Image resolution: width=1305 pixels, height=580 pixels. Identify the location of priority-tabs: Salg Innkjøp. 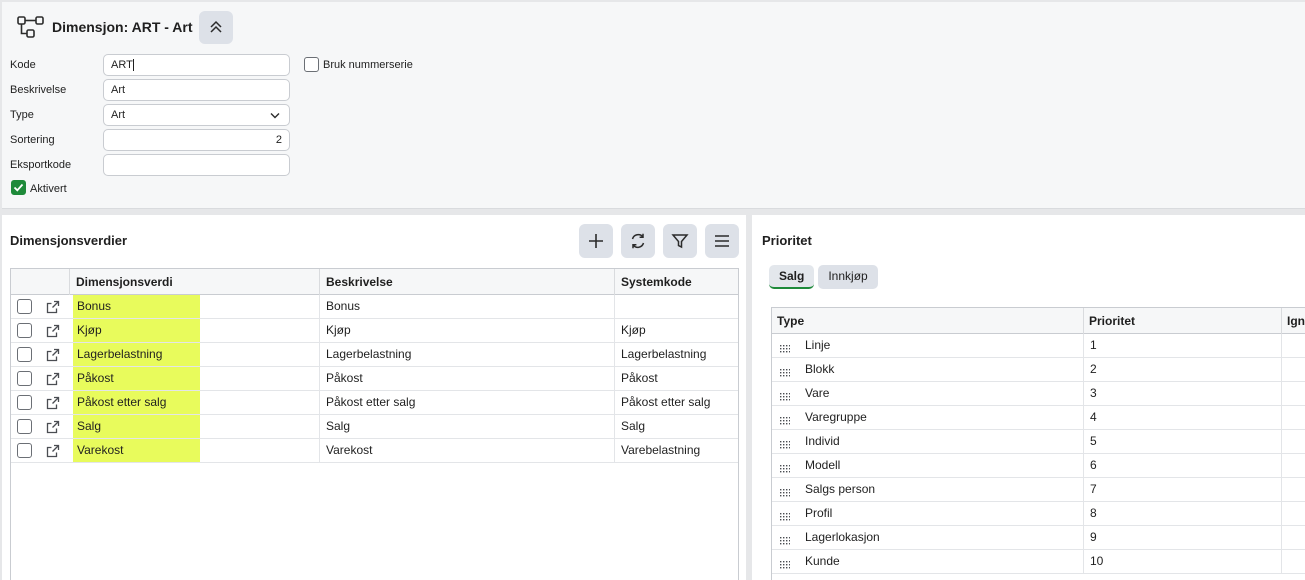
(823, 277).